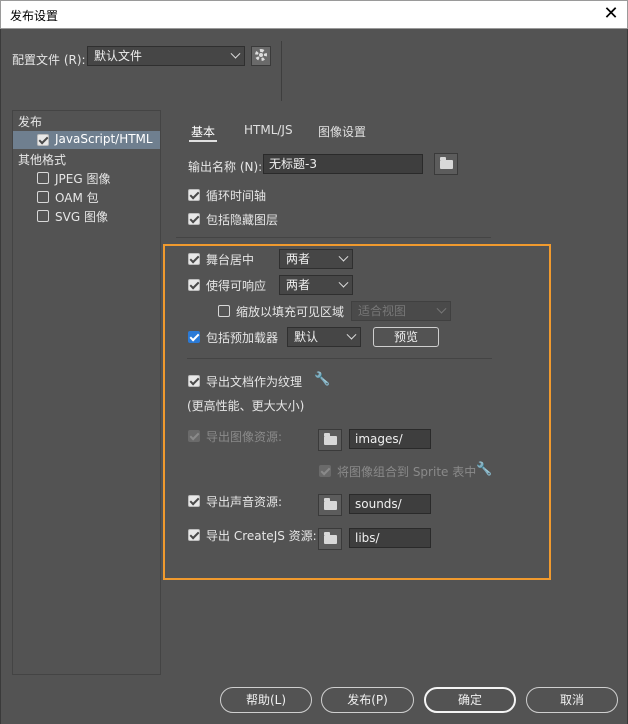  Describe the element at coordinates (77, 197) in the screenshot. I see `sidebar-item-oam: OAM 包` at that location.